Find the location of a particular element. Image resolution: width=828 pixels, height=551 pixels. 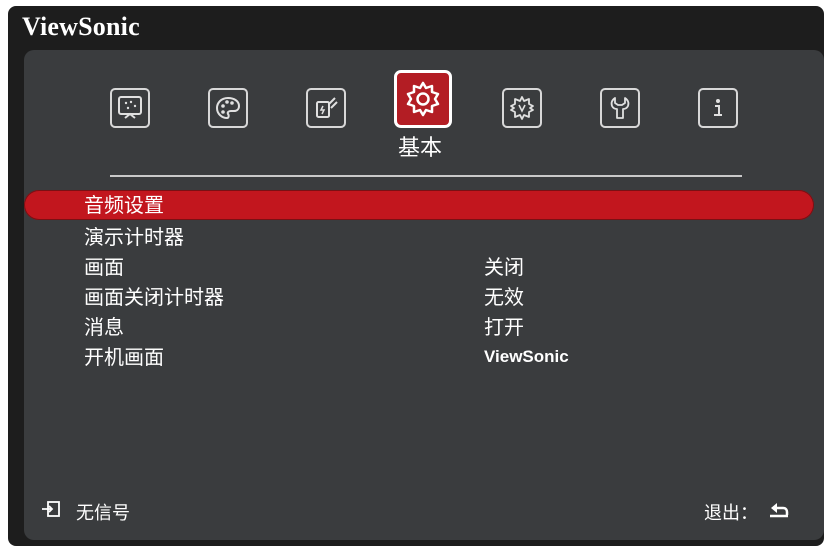

palette-icon is located at coordinates (228, 108).